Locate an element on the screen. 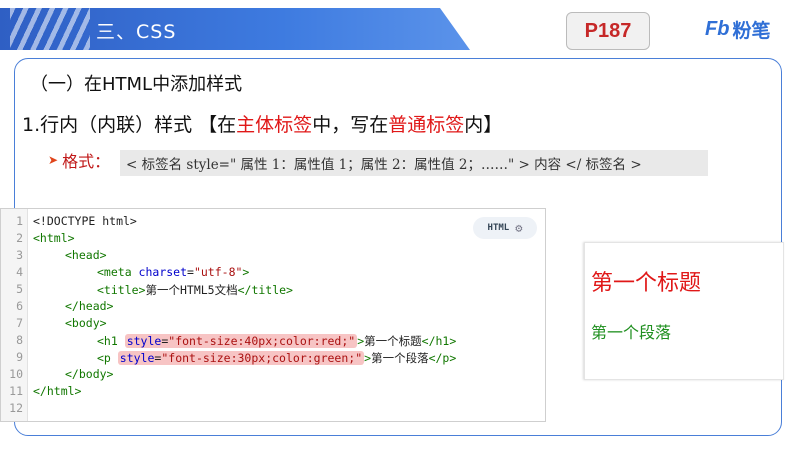 Image resolution: width=800 pixels, height=450 pixels. line-number: 10 is located at coordinates (16, 374).